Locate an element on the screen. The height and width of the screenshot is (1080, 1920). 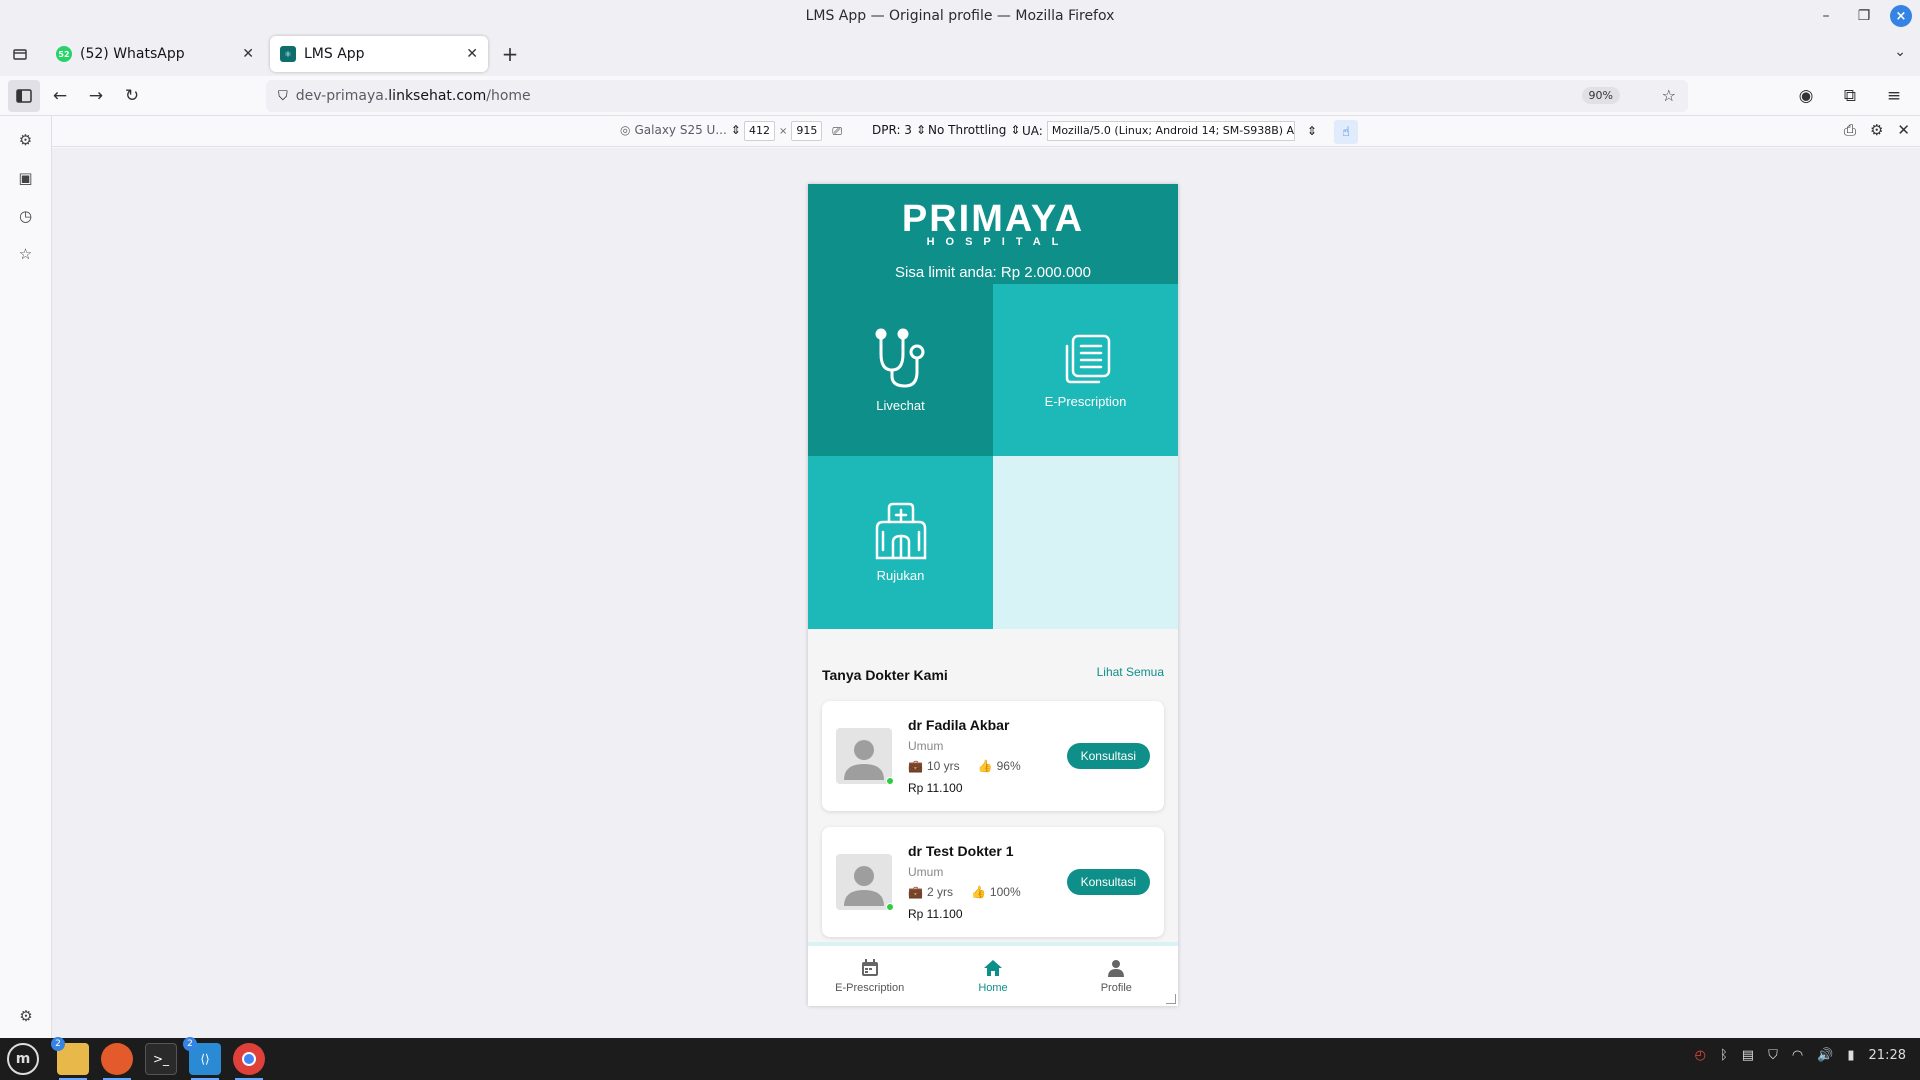
sidebar-settings-icon: ⚙ is located at coordinates (26, 1016).